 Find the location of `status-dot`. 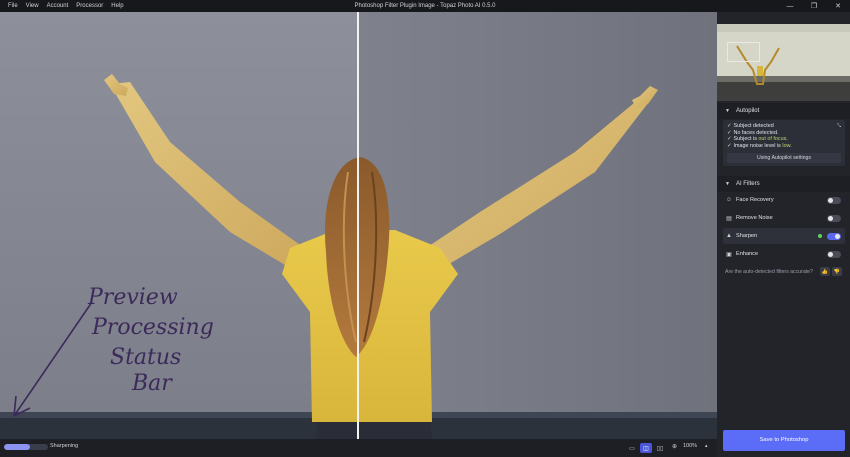

status-dot is located at coordinates (820, 236).